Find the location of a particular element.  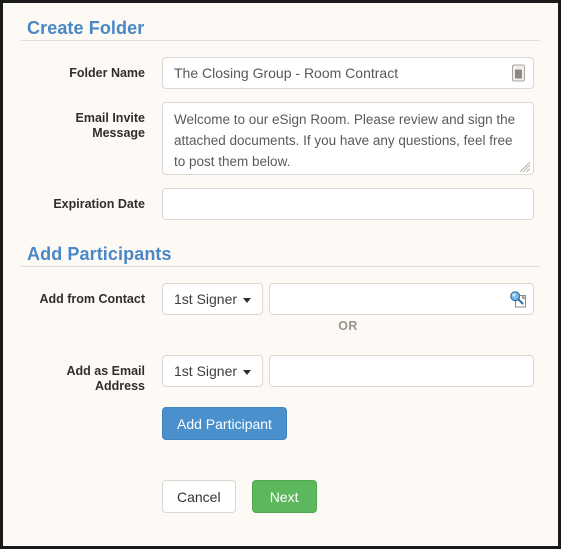

add-participant-button: Add Participant is located at coordinates (224, 423).